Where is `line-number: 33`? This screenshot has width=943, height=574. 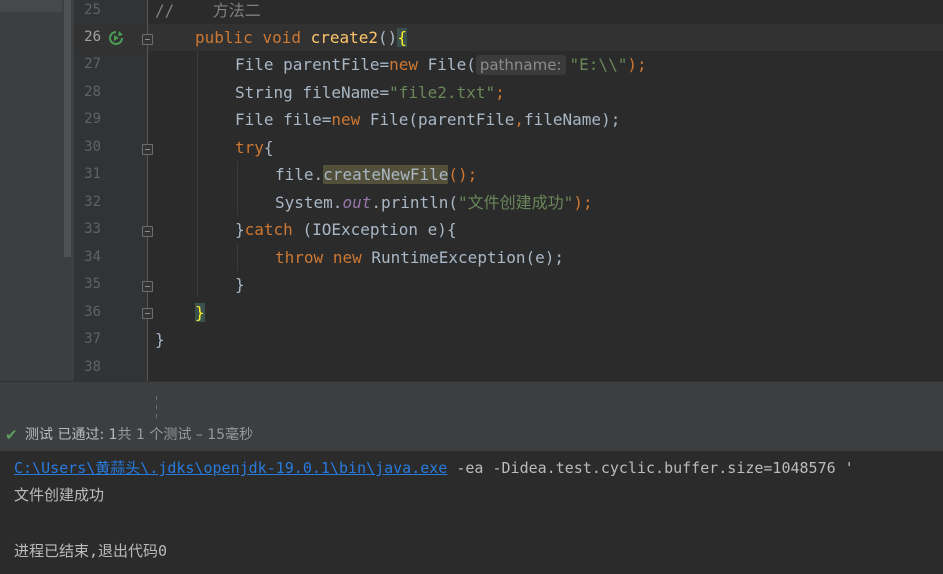 line-number: 33 is located at coordinates (92, 229).